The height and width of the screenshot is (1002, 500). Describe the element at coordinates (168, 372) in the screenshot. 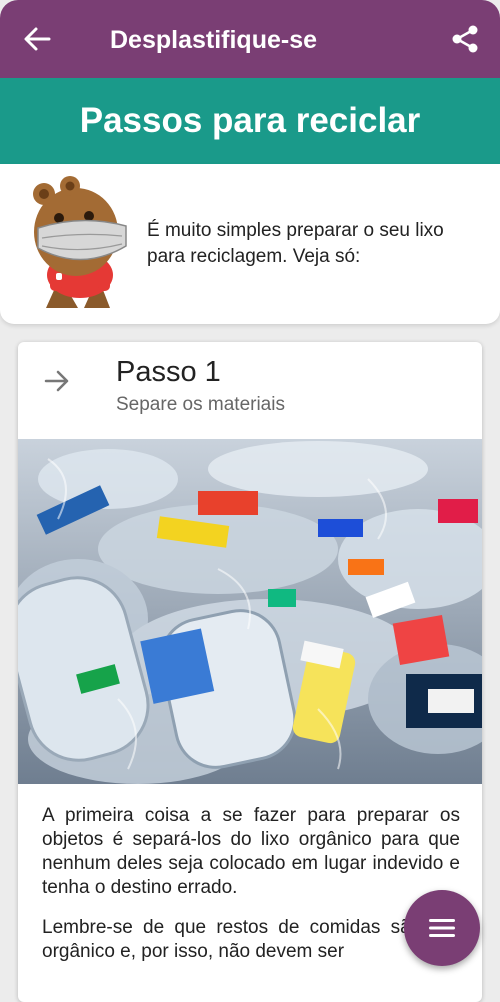

I see `step-title: Passo 1` at that location.